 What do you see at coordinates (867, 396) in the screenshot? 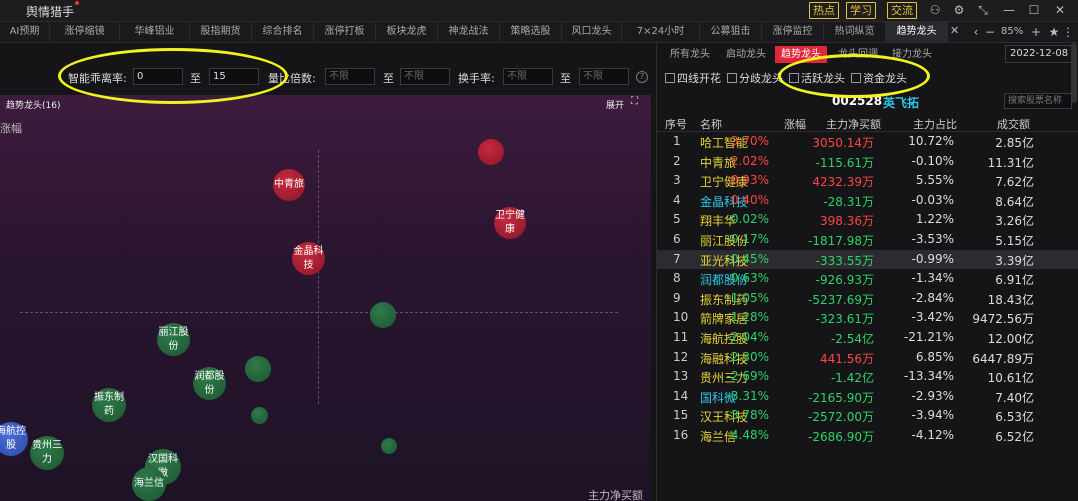
I see `table-row: 14 国科微 -3.31% -2165.90万 -2.93% 7.40亿` at bounding box center [867, 396].